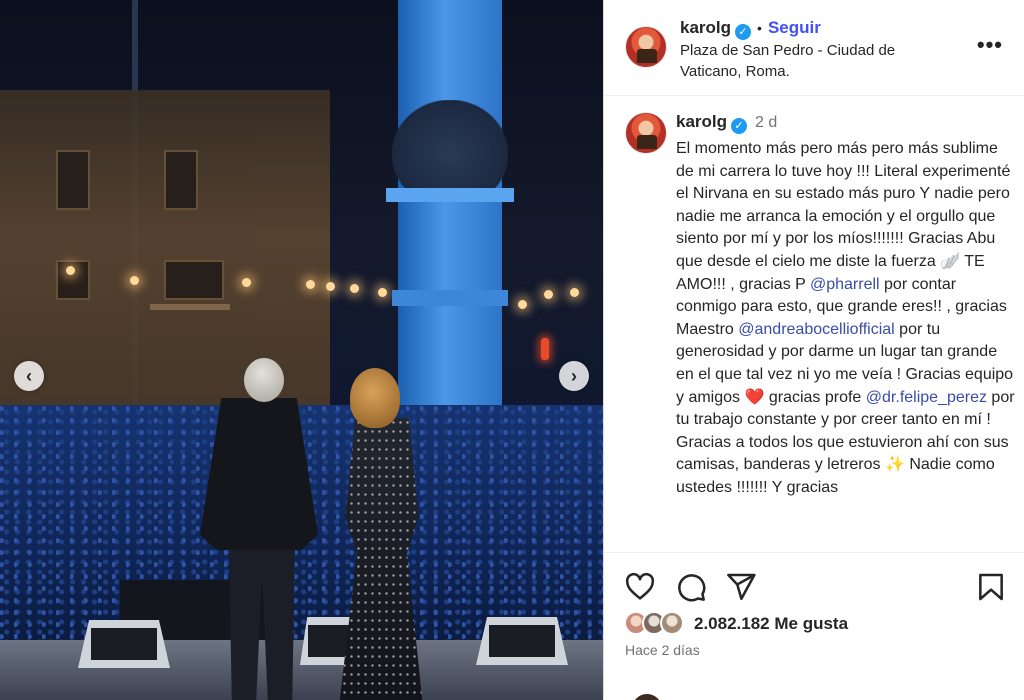 This screenshot has width=1024, height=700. I want to click on follow-button: Seguir, so click(794, 27).